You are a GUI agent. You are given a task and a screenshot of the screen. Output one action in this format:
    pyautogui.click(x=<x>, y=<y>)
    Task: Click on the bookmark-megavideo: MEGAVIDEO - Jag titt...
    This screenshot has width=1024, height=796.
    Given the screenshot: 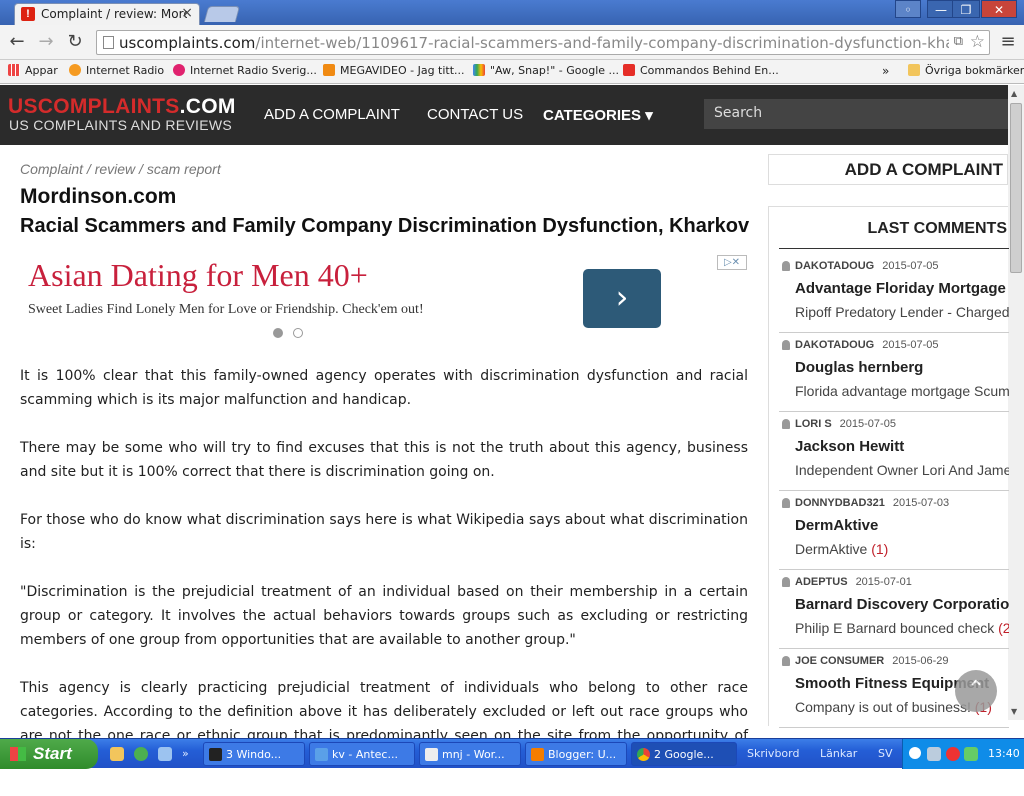 What is the action you would take?
    pyautogui.click(x=394, y=70)
    